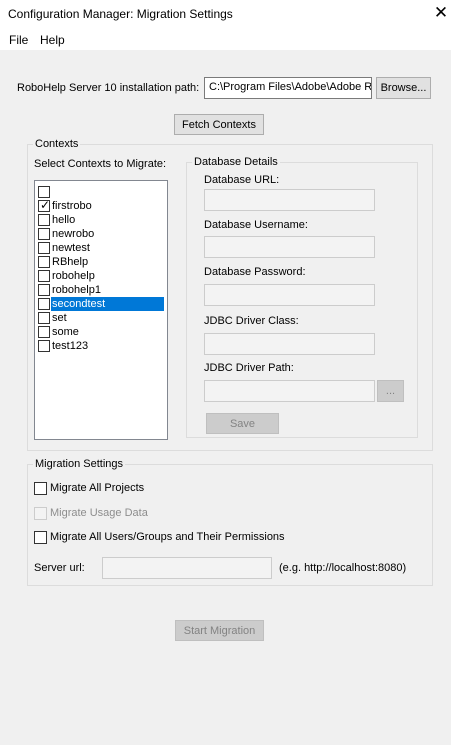 The height and width of the screenshot is (745, 451). What do you see at coordinates (242, 180) in the screenshot?
I see `database-url-label: Database URL:` at bounding box center [242, 180].